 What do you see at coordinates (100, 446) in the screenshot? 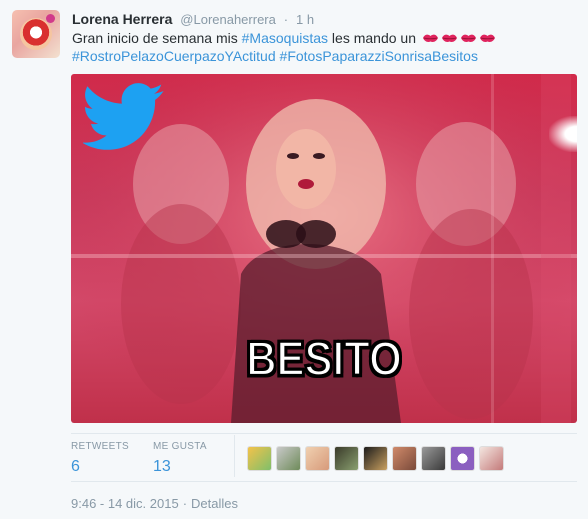
I see `retweets-label: RETWEETS` at bounding box center [100, 446].